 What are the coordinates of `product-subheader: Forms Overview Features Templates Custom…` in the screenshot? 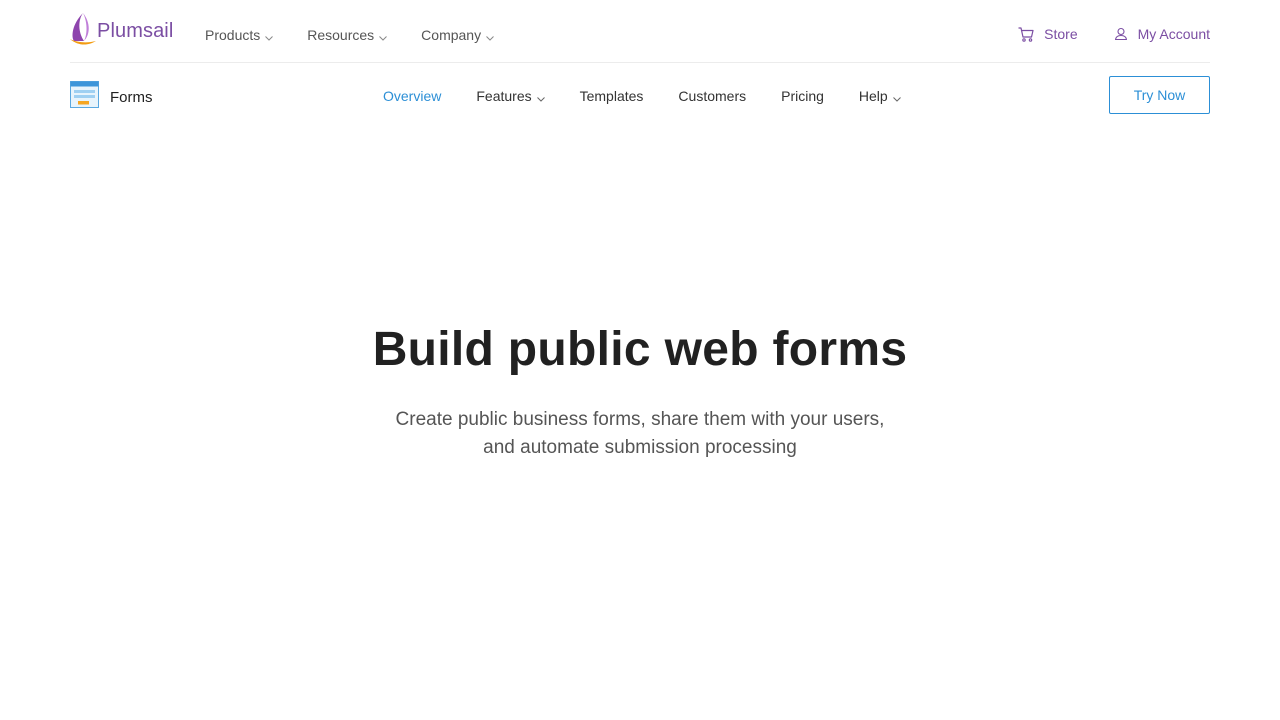 It's located at (640, 95).